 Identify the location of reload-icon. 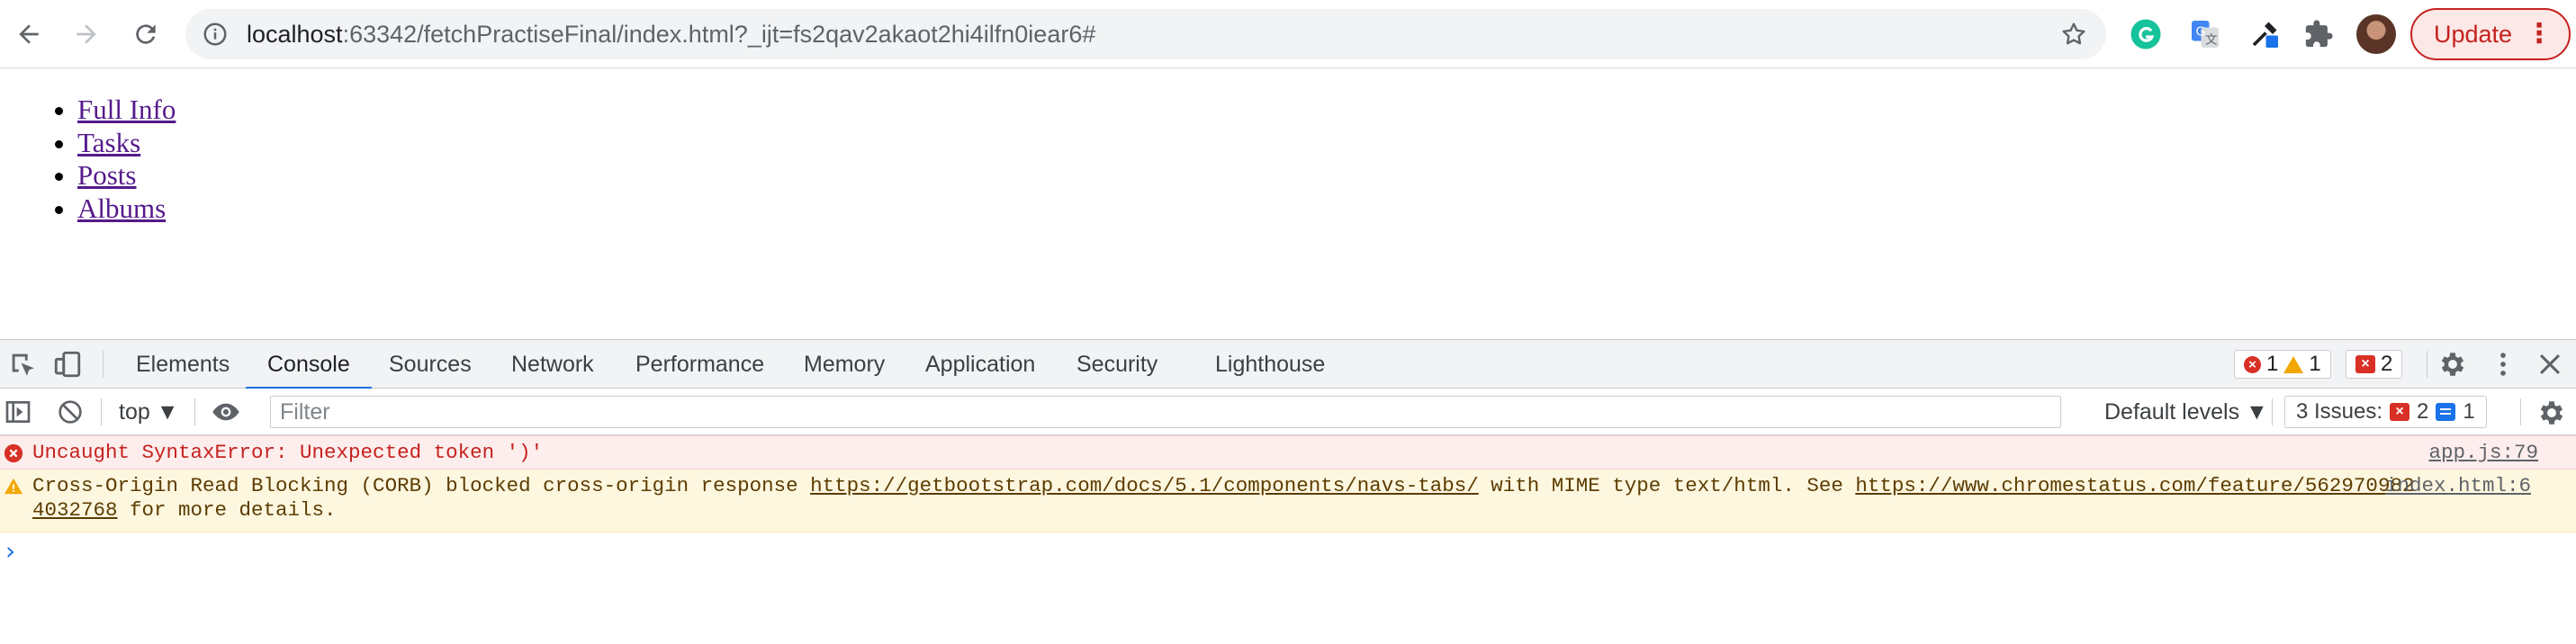
(146, 34).